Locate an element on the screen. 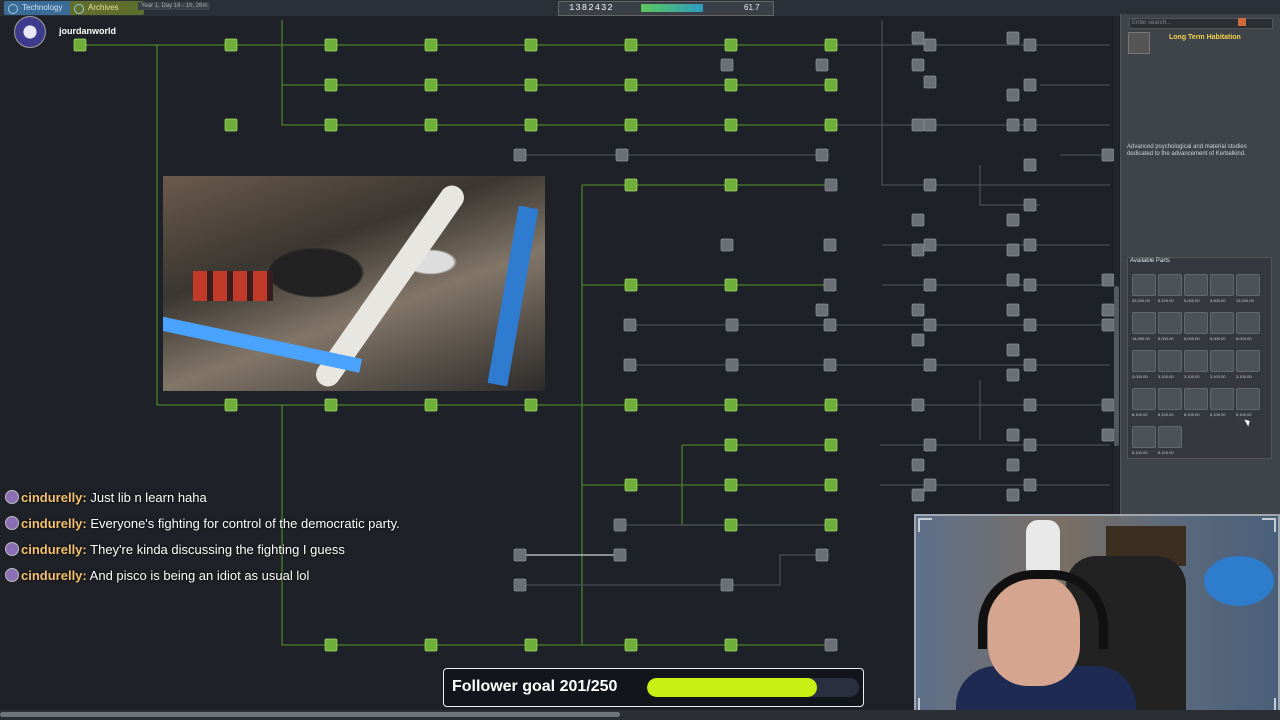  search-clear-button is located at coordinates (1242, 22).